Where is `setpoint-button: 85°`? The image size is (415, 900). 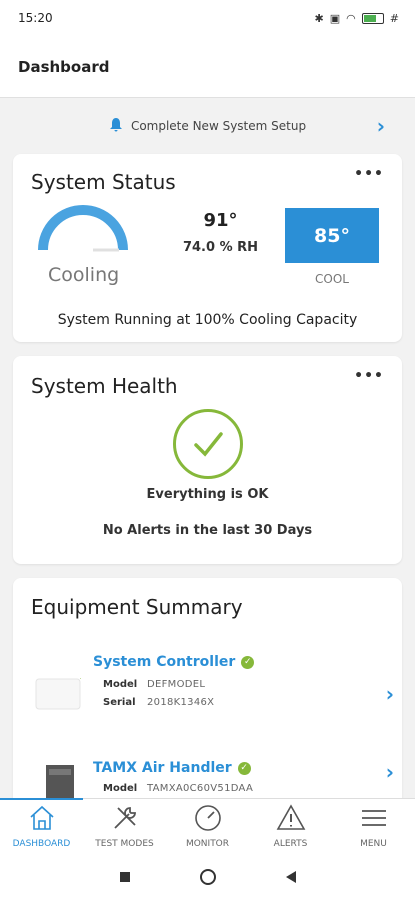
setpoint-button: 85° is located at coordinates (332, 235).